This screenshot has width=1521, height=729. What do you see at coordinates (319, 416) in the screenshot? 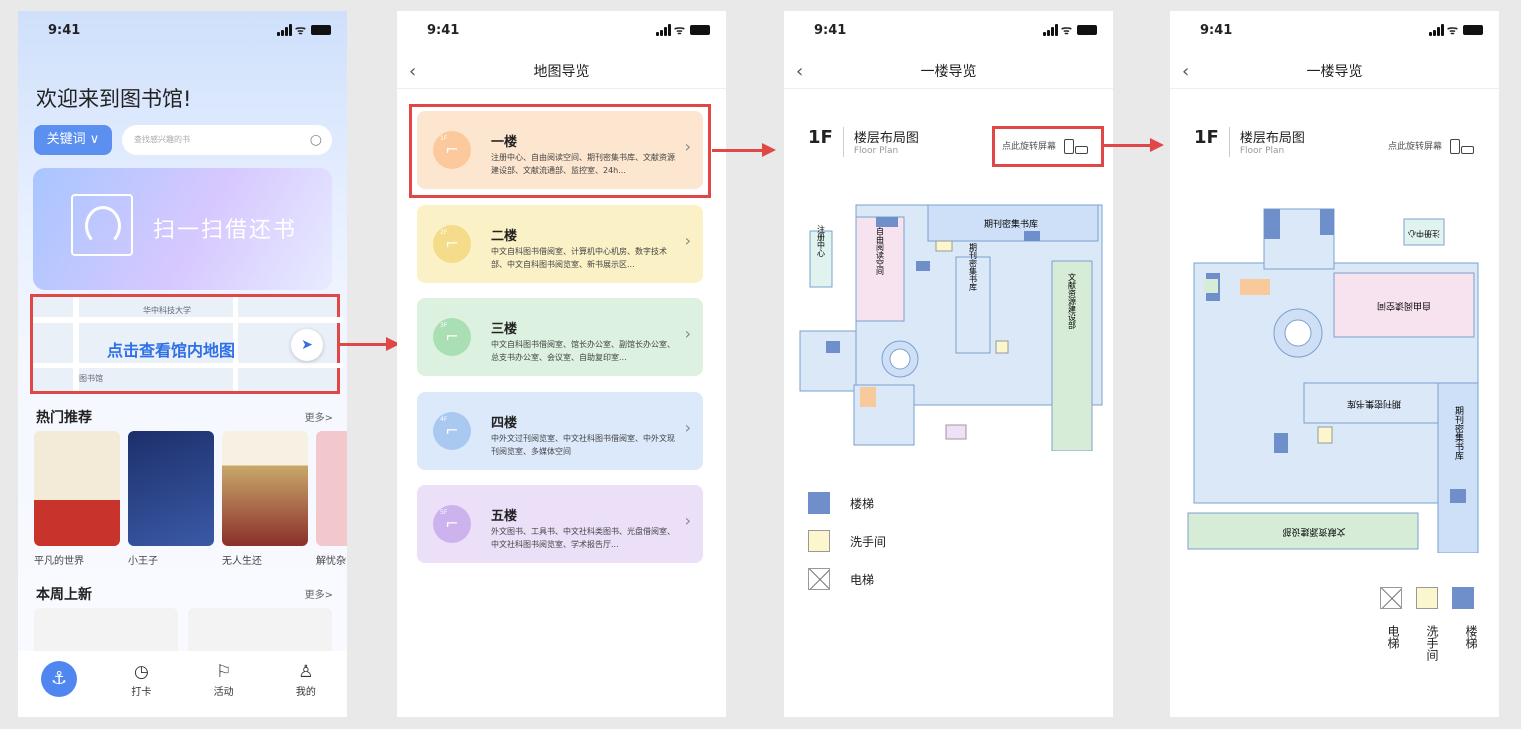
I see `hot-more-link: 更多>` at bounding box center [319, 416].